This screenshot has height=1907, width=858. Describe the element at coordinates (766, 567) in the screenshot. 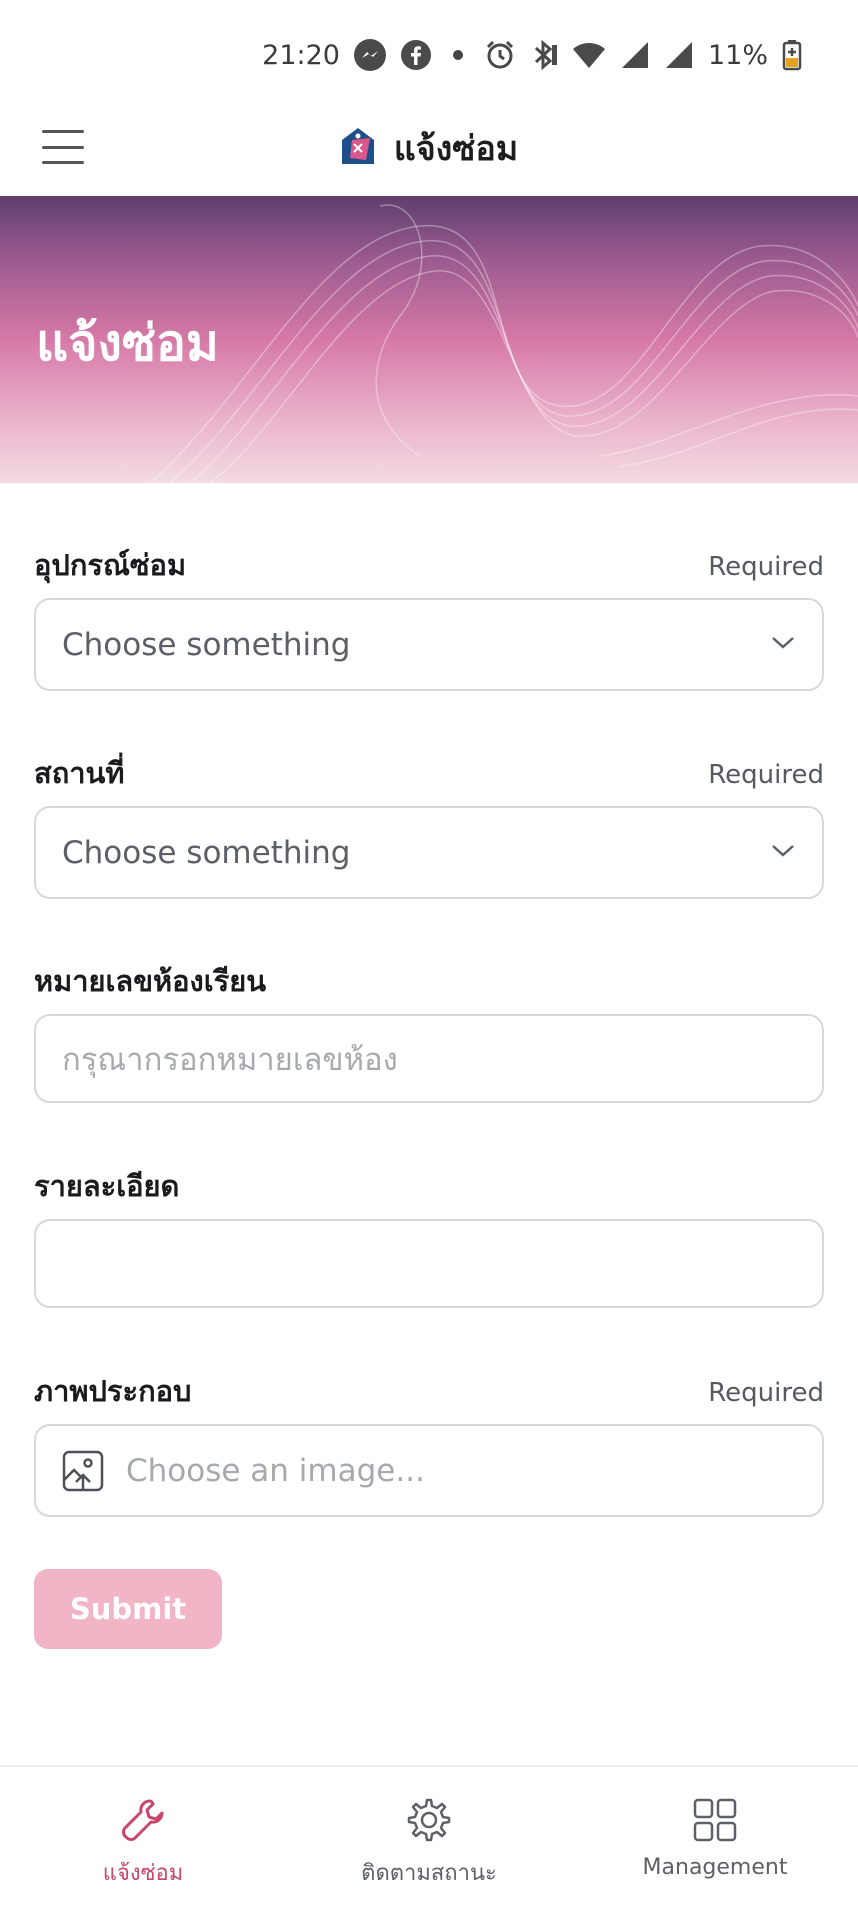

I see `equipment-required-badge: Required` at that location.